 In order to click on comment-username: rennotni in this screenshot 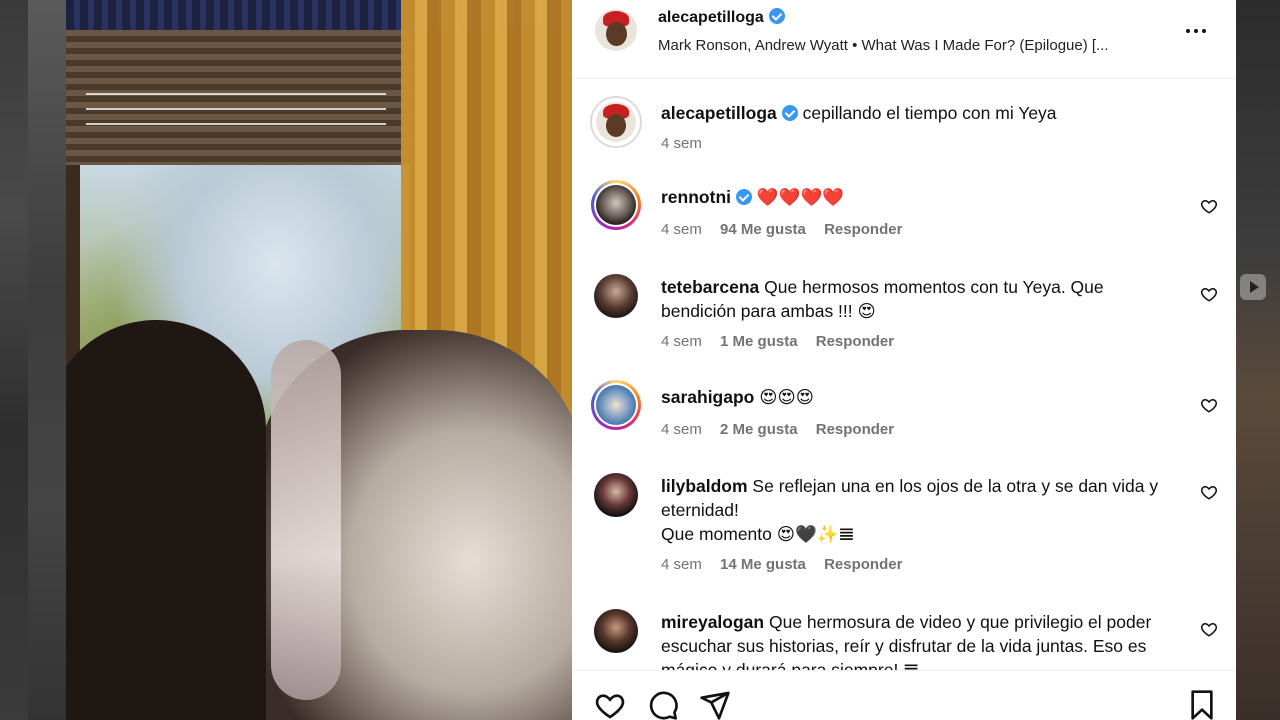, I will do `click(696, 197)`.